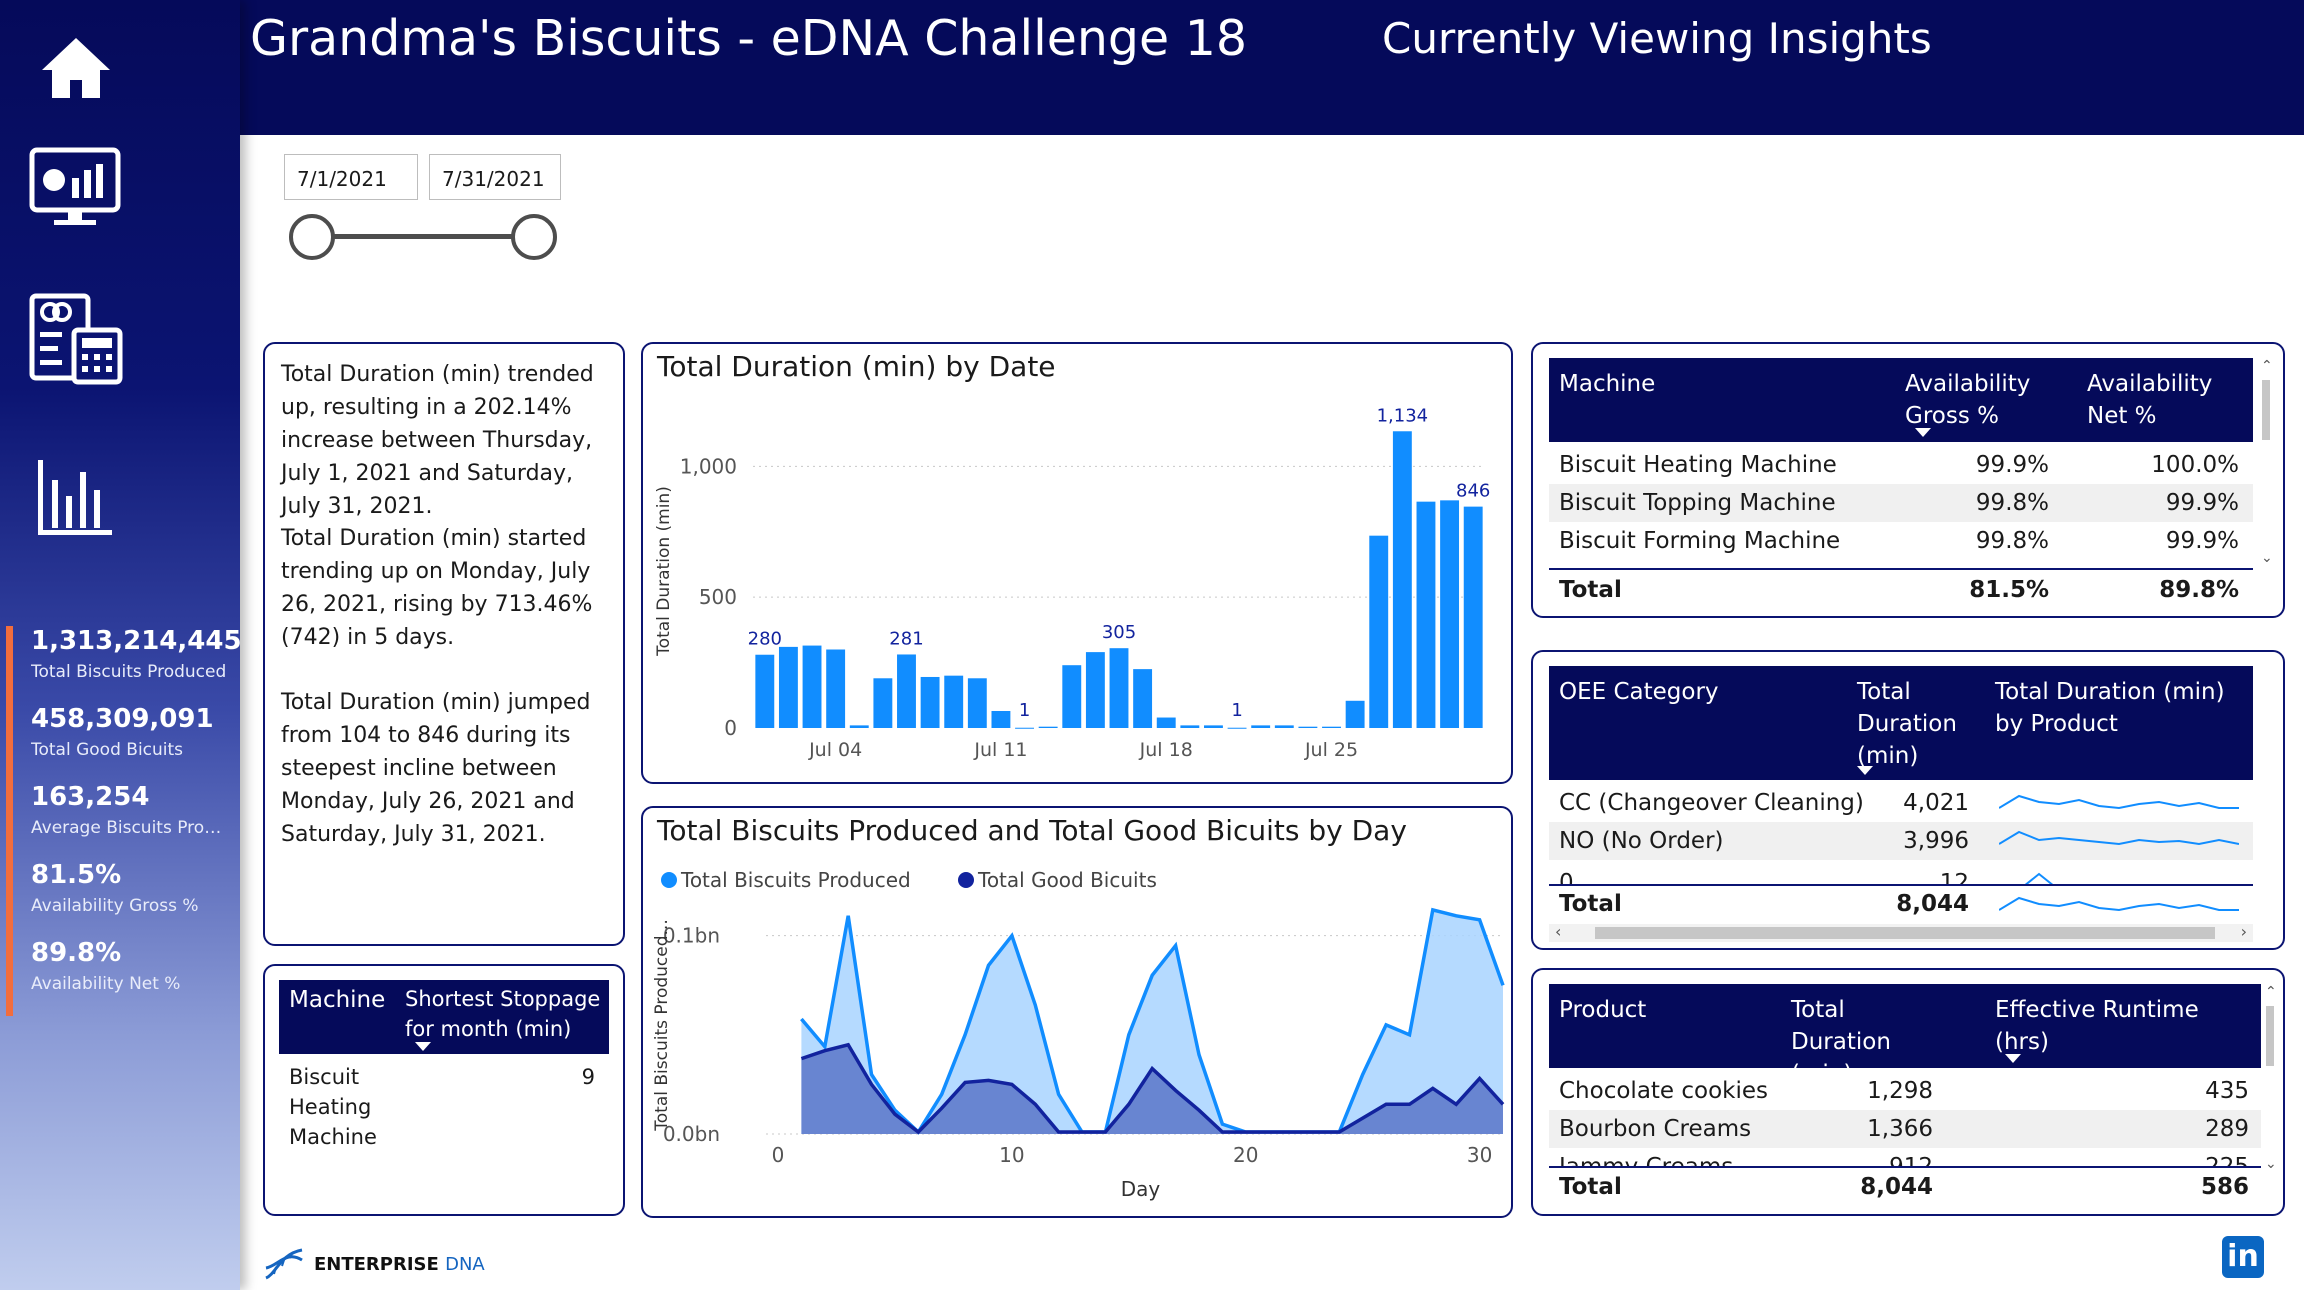  Describe the element at coordinates (422, 236) in the screenshot. I see `date-range-slider-track` at that location.